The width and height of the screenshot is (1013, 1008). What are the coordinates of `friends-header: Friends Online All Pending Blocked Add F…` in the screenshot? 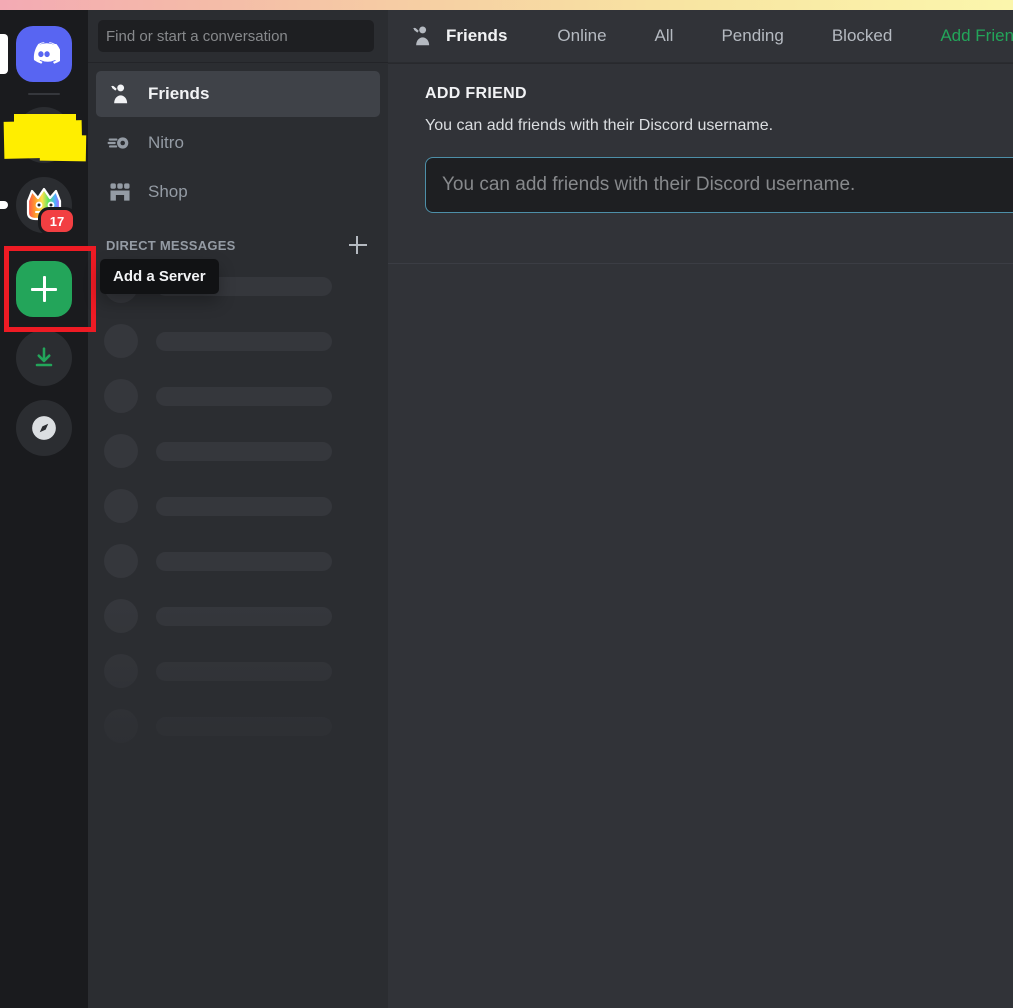 It's located at (700, 36).